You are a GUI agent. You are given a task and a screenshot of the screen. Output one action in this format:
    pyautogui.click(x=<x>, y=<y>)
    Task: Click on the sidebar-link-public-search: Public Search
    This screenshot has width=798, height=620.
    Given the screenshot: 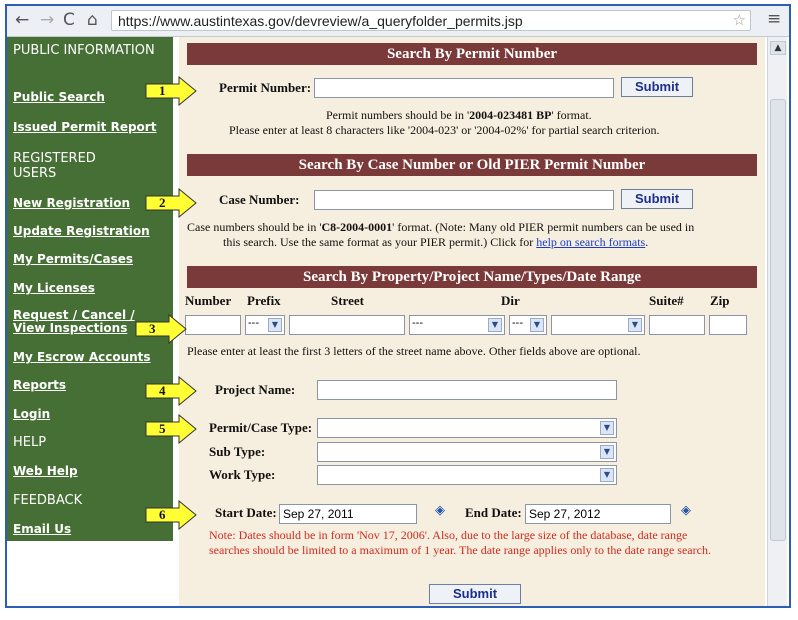 What is the action you would take?
    pyautogui.click(x=59, y=97)
    